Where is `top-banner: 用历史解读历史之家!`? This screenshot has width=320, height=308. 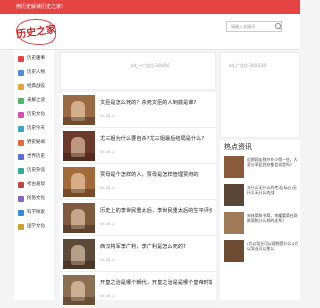
top-banner: 用历史解读历史之家! is located at coordinates (150, 7).